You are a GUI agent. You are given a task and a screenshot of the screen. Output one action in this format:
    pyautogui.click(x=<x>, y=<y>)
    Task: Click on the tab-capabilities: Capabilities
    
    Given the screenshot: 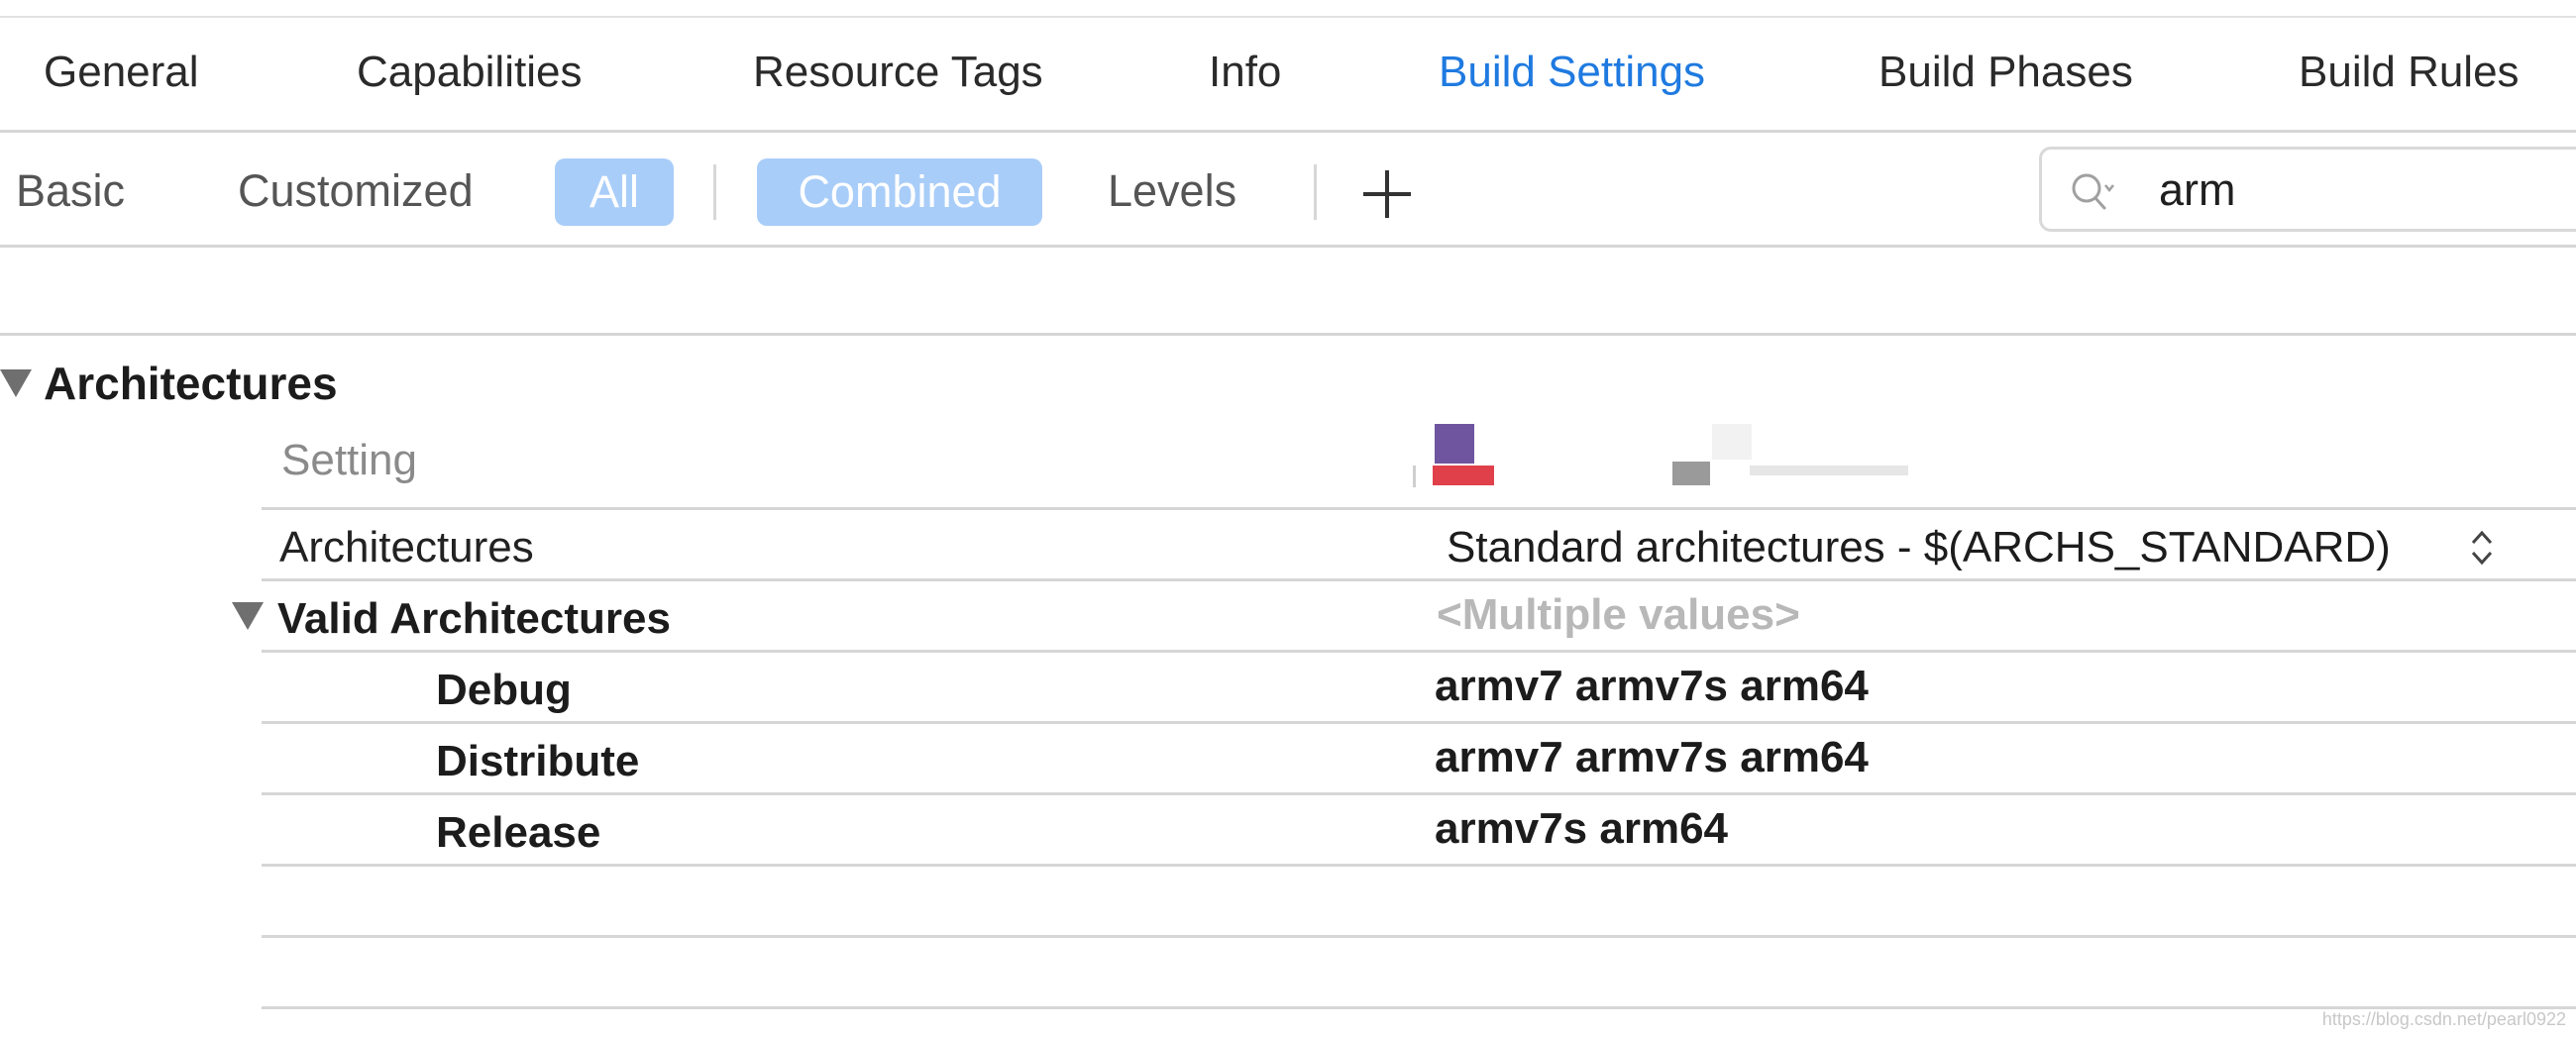 What is the action you would take?
    pyautogui.click(x=469, y=72)
    